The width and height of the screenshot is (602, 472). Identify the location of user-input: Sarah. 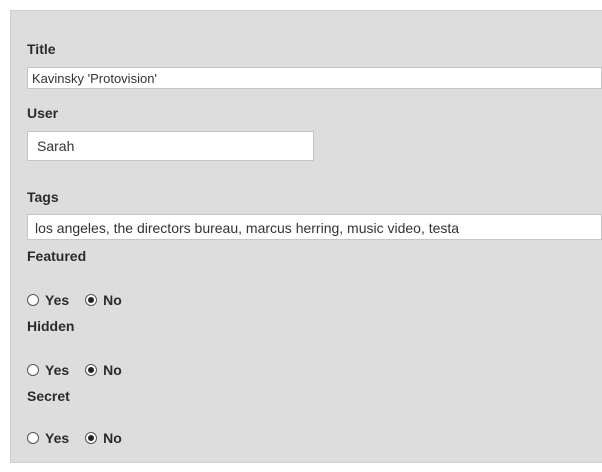
(170, 146).